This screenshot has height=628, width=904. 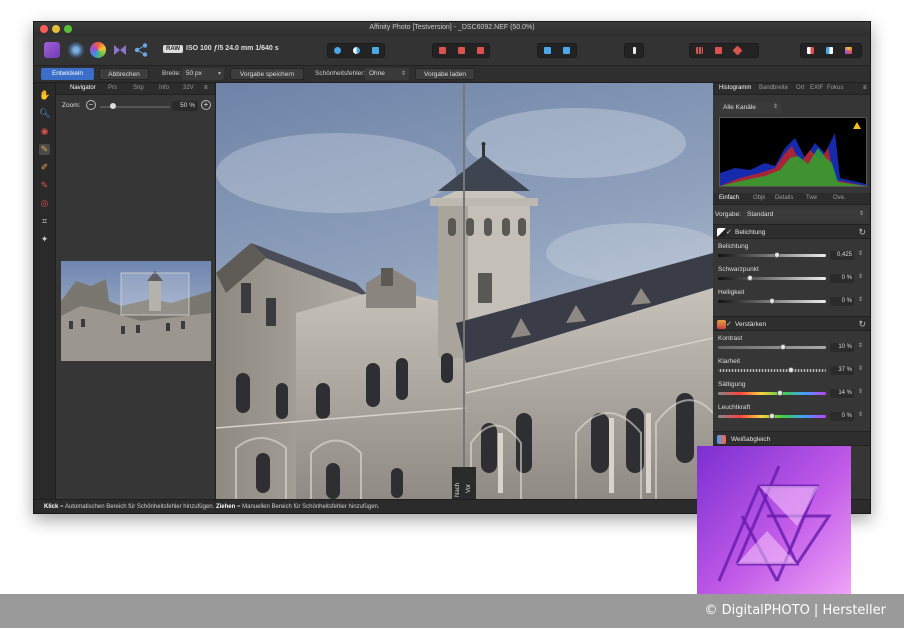 I want to click on tab-basic: Einfach, so click(x=729, y=198).